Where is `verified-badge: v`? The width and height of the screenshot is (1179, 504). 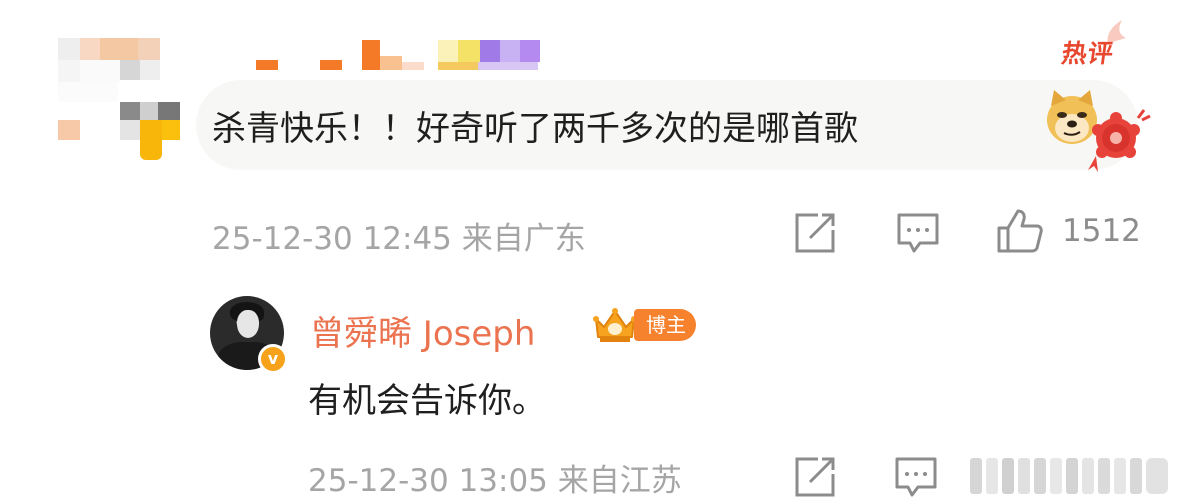
verified-badge: v is located at coordinates (273, 359).